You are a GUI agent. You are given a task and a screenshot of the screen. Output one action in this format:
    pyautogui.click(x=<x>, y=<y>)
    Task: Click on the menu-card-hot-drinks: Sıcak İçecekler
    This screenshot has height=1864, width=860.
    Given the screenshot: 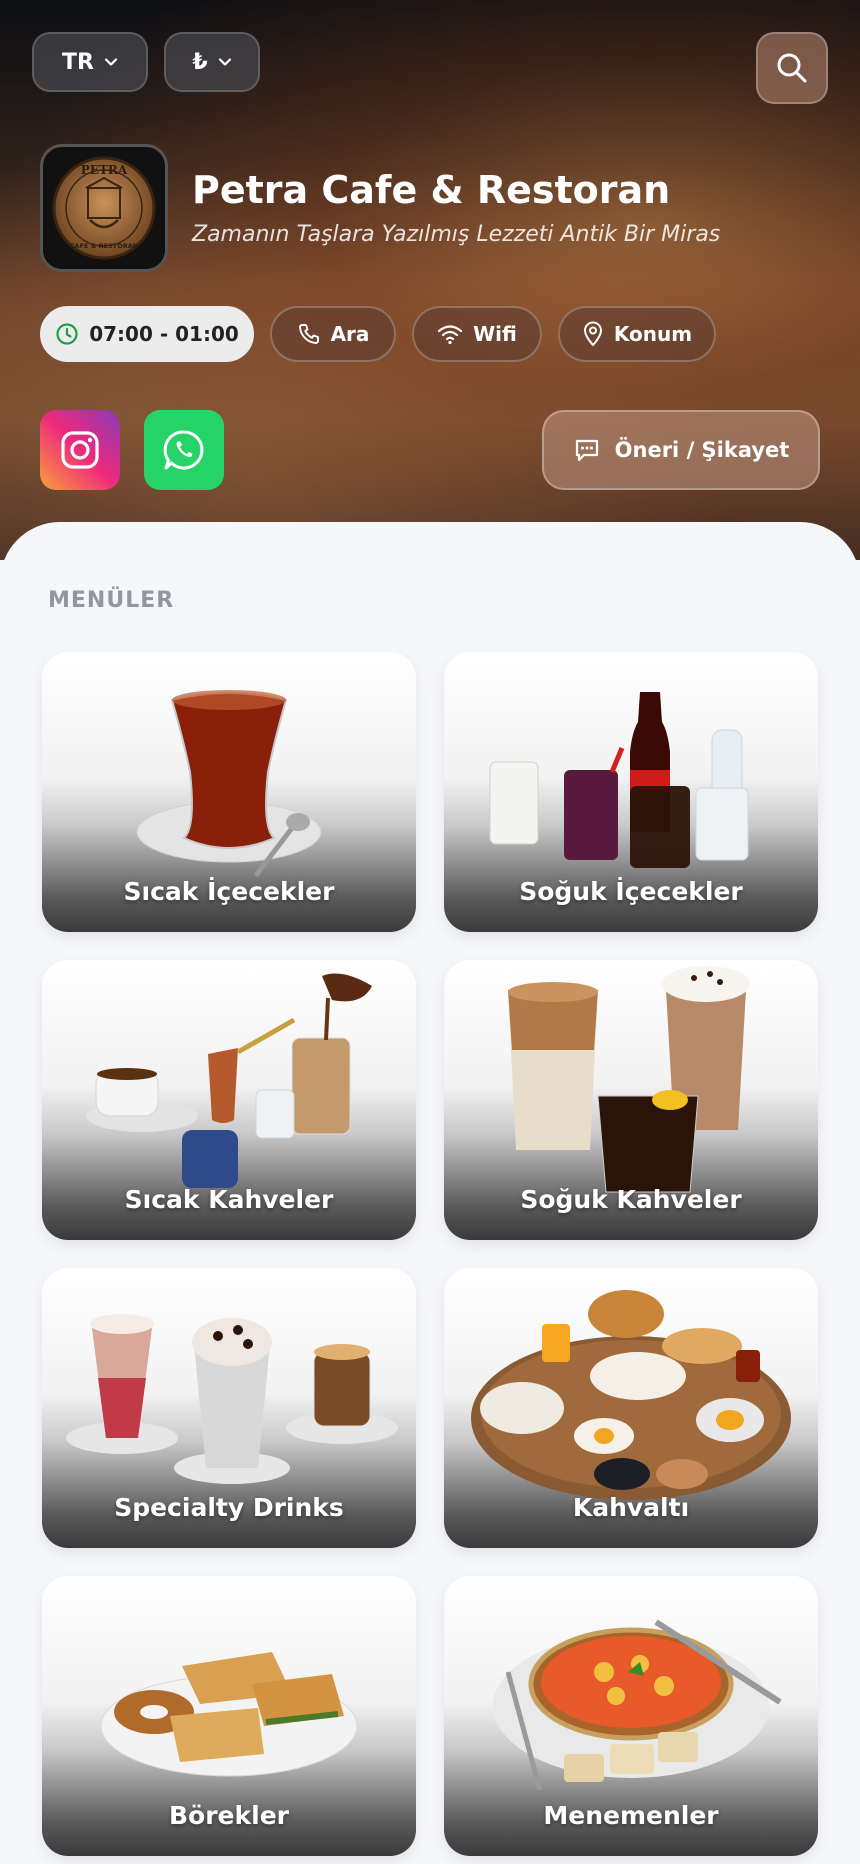 What is the action you would take?
    pyautogui.click(x=229, y=792)
    